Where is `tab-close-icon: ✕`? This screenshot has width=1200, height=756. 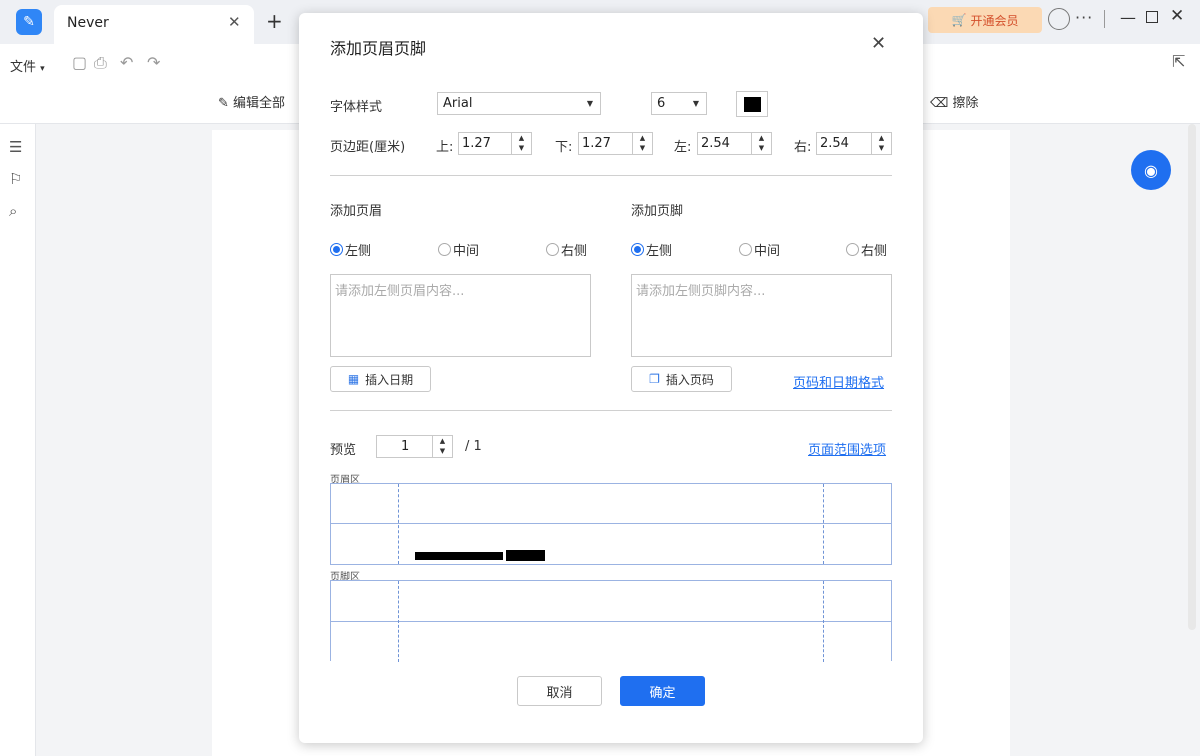
tab-close-icon: ✕ is located at coordinates (234, 22).